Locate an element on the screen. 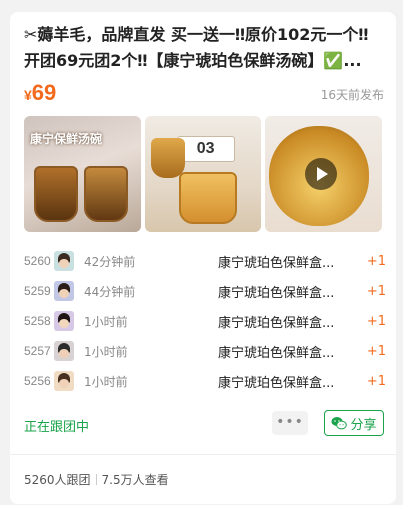 The width and height of the screenshot is (403, 505). product-video is located at coordinates (324, 174).